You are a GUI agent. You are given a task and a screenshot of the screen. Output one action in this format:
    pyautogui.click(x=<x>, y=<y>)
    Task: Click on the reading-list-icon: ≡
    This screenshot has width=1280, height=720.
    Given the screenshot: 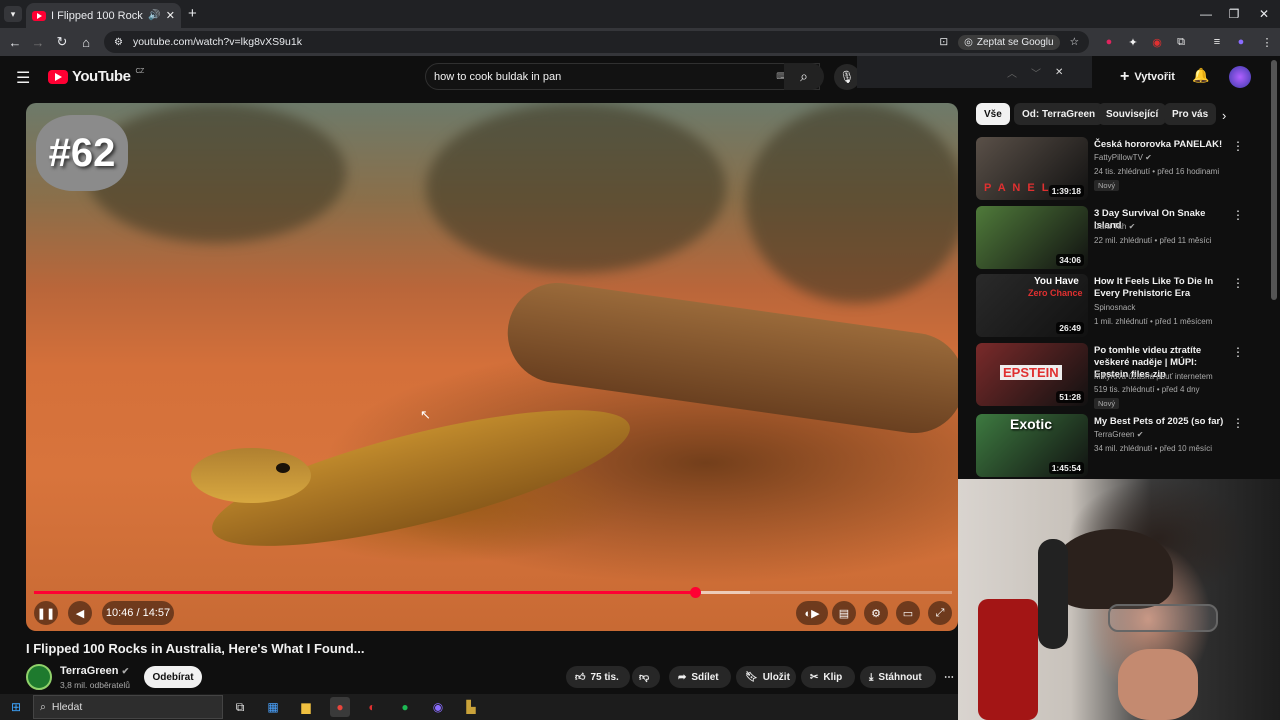 What is the action you would take?
    pyautogui.click(x=1217, y=42)
    